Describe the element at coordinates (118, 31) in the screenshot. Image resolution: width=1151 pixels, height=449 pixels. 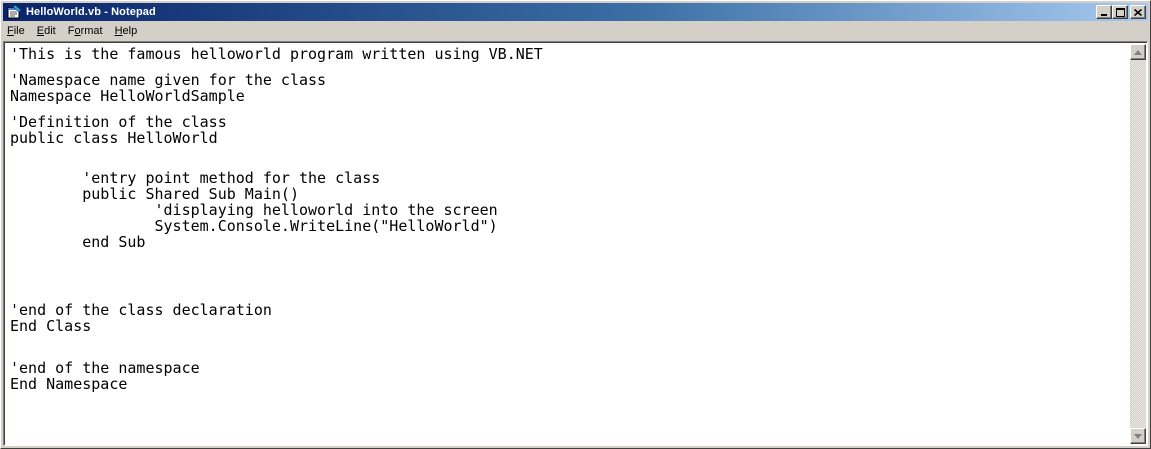
I see `menu-help-mnemonic: H` at that location.